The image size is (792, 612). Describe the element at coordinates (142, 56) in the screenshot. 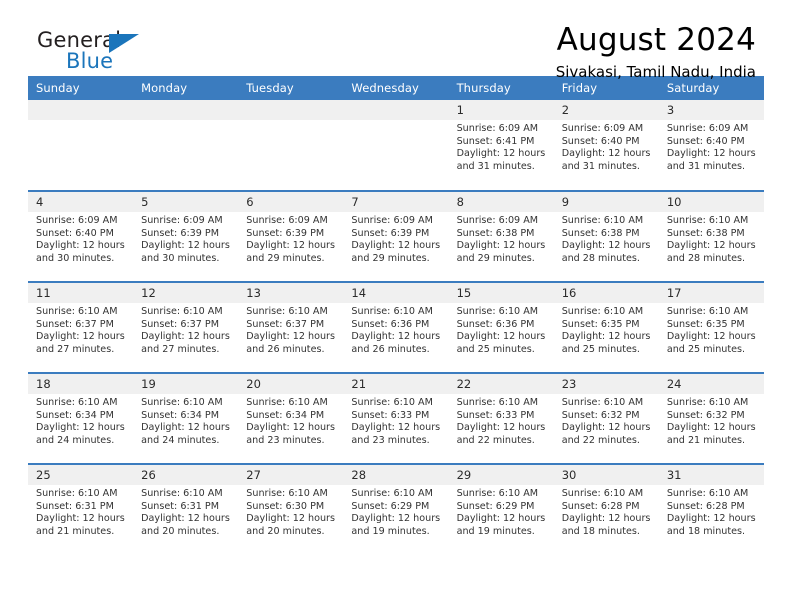

I see `brand-logo: General Blue` at that location.